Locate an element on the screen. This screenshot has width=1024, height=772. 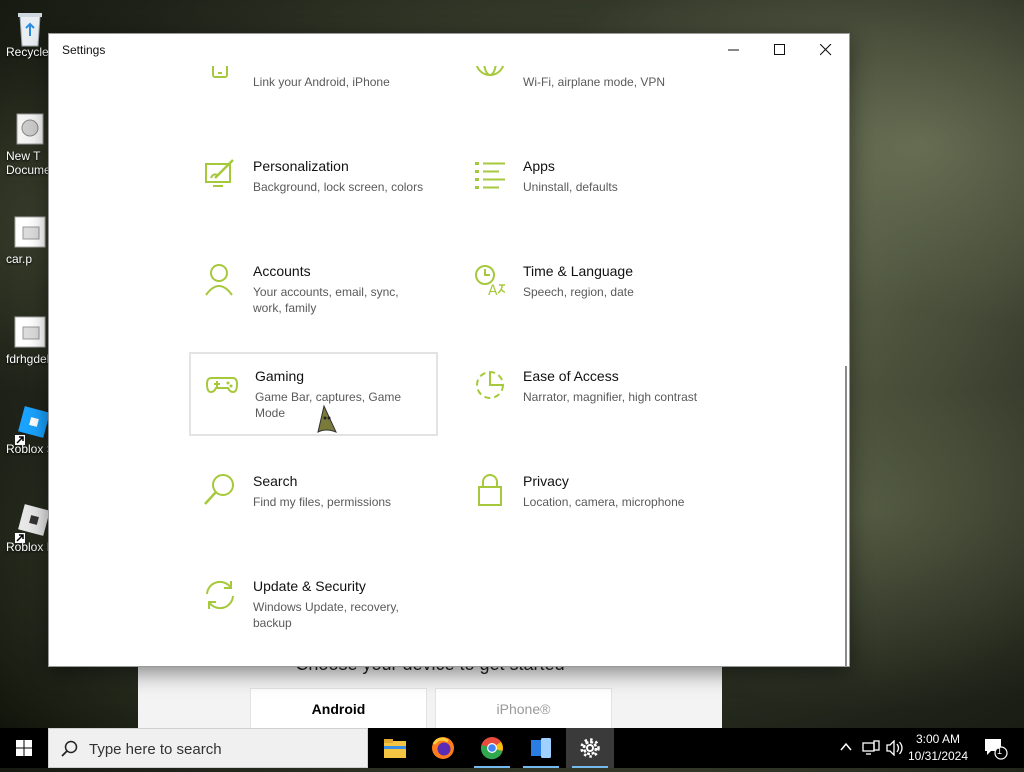
android-button: Android is located at coordinates (338, 708).